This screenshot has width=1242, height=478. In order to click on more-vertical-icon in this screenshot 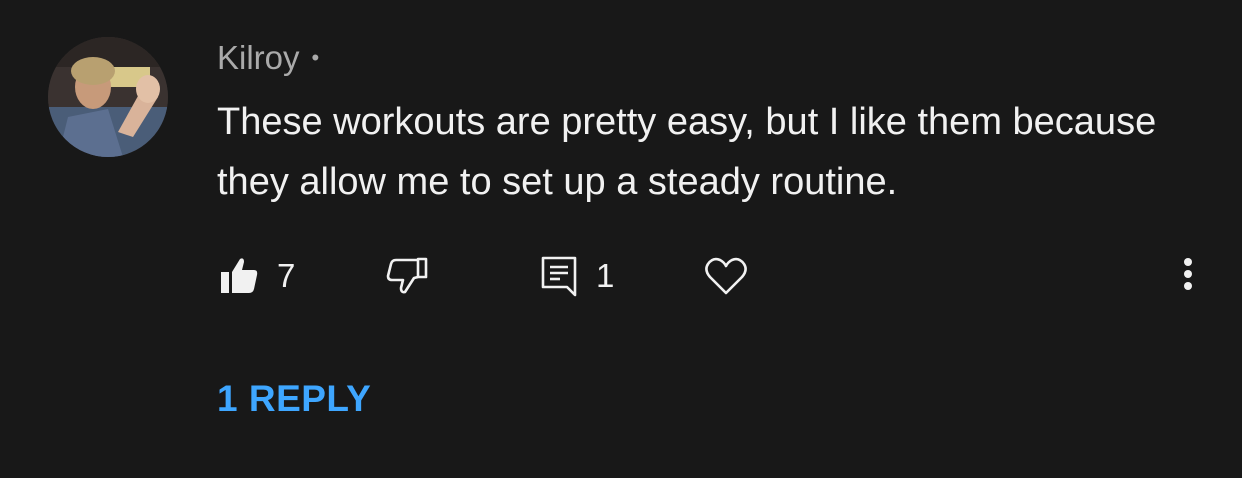, I will do `click(1188, 274)`.